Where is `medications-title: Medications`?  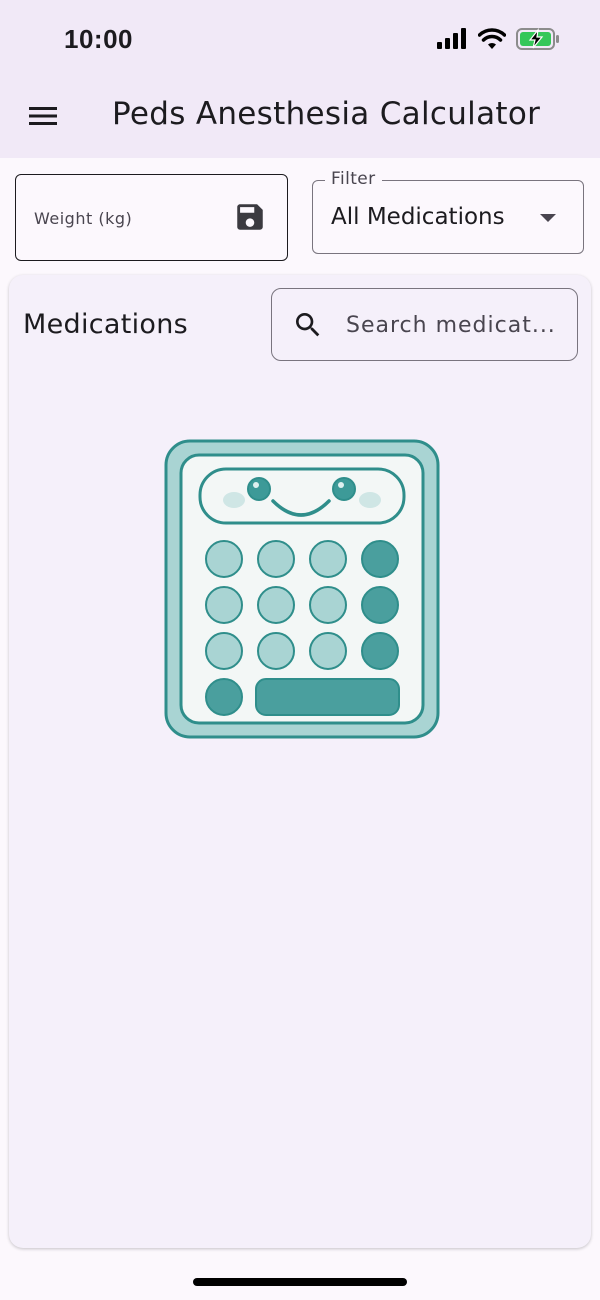 medications-title: Medications is located at coordinates (106, 324).